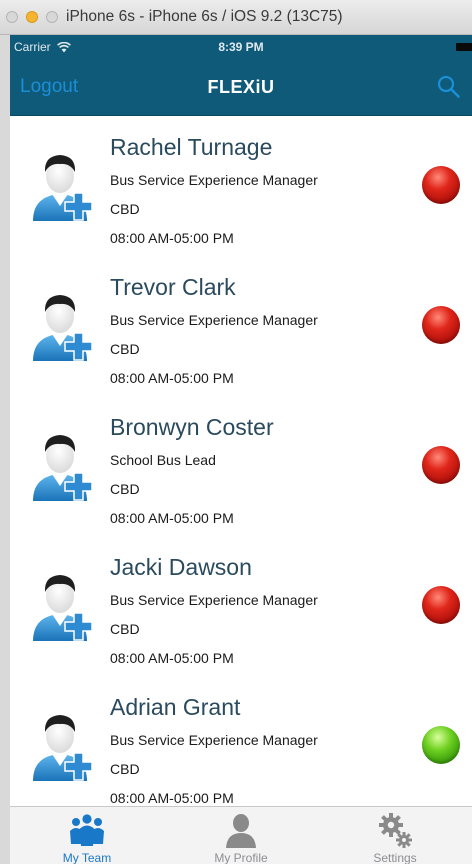  What do you see at coordinates (395, 830) in the screenshot?
I see `gear-icon` at bounding box center [395, 830].